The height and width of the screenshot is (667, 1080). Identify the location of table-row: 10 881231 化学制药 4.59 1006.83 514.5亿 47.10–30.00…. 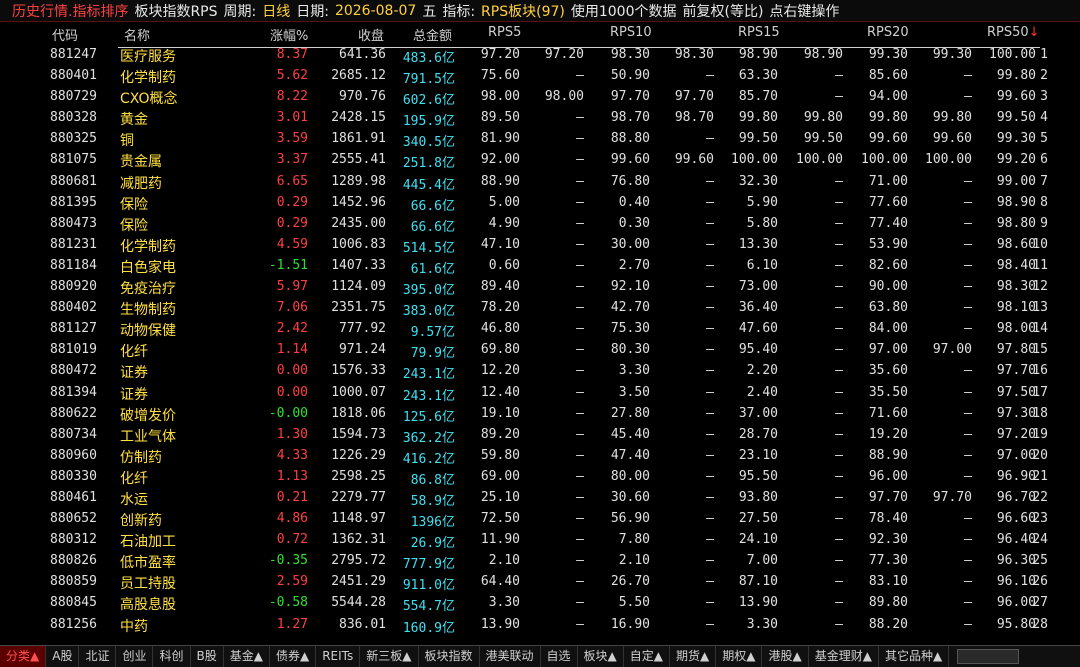
(540, 245).